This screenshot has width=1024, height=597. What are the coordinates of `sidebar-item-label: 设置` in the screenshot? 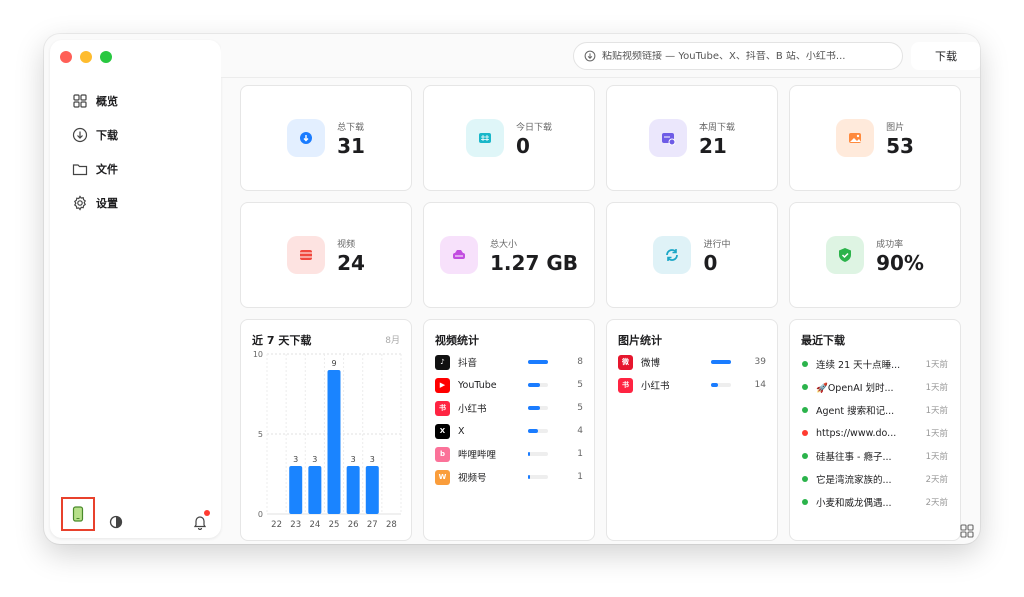 It's located at (107, 203).